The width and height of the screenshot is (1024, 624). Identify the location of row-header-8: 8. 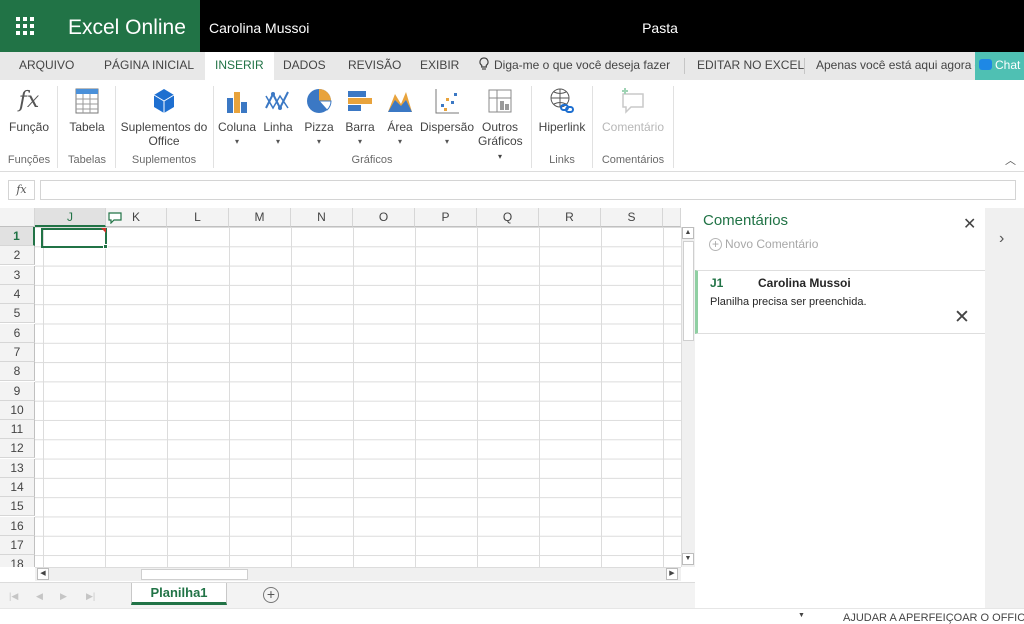
(17, 371).